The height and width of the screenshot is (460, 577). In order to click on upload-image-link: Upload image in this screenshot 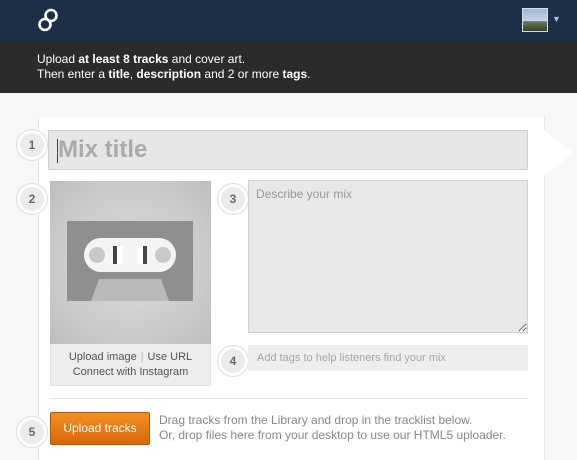, I will do `click(103, 357)`.